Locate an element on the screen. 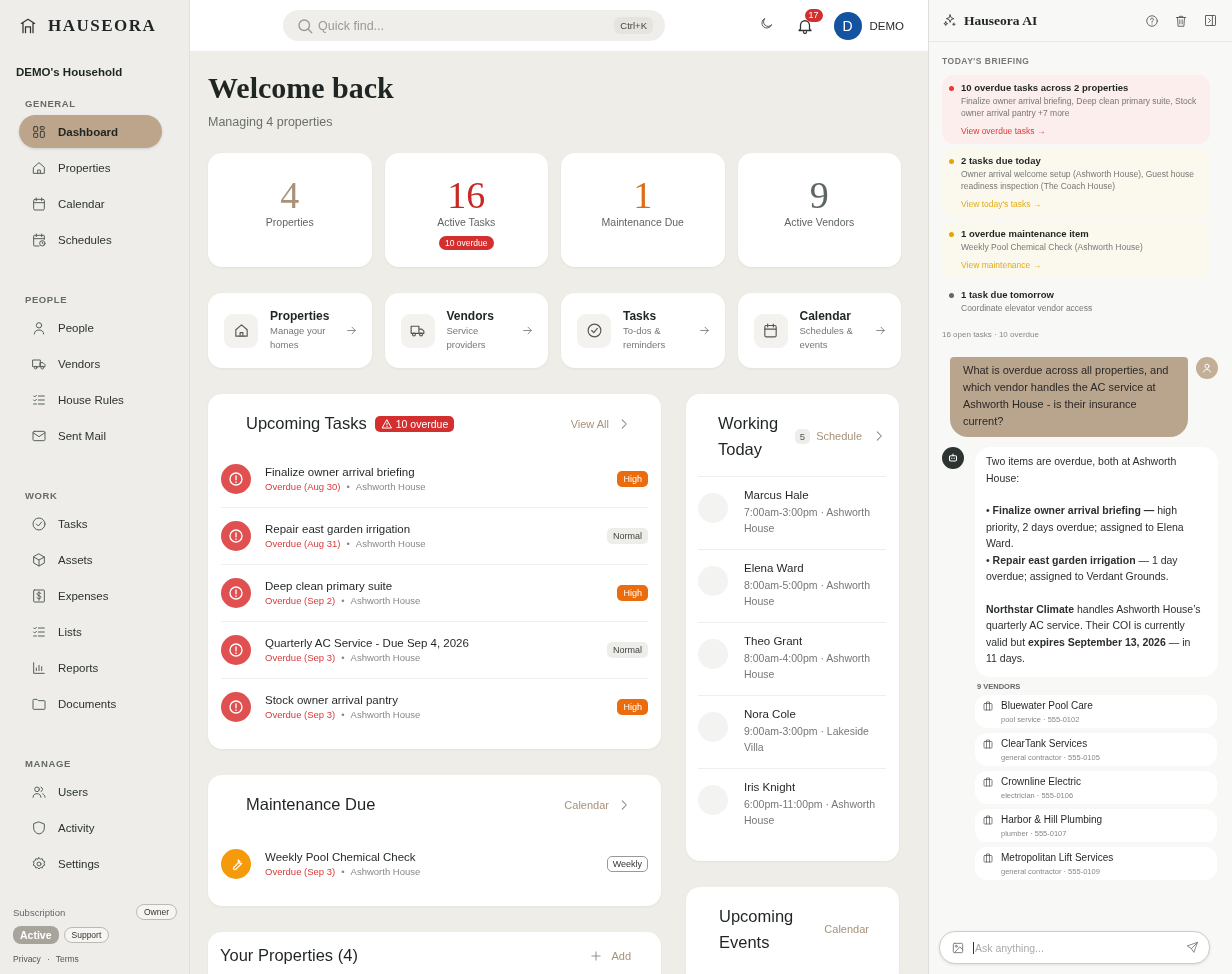  shift-text: 8:00am-4:00pm · Ashworth House is located at coordinates (808, 666).